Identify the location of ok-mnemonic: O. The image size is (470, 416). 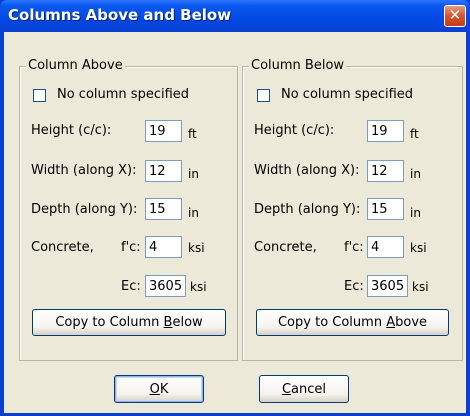
(154, 389).